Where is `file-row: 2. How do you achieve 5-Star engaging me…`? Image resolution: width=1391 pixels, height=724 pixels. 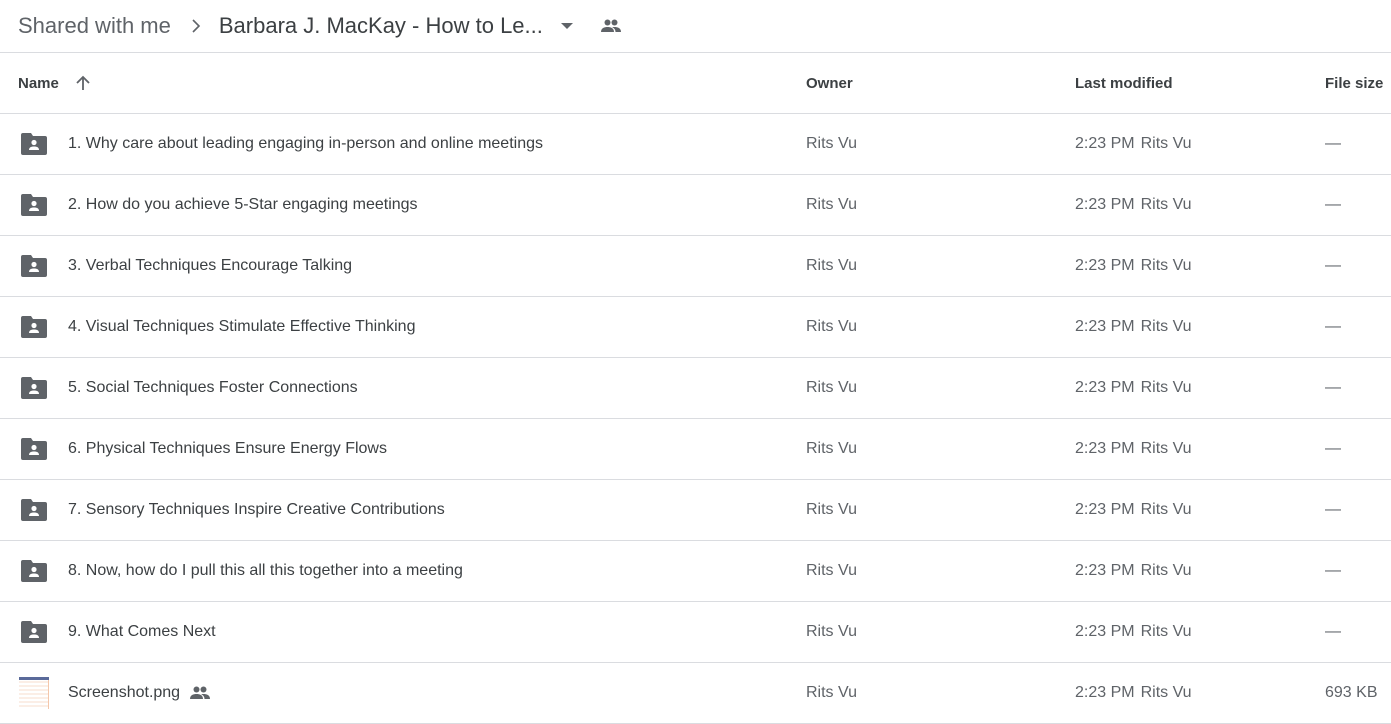 file-row: 2. How do you achieve 5-Star engaging me… is located at coordinates (695, 205).